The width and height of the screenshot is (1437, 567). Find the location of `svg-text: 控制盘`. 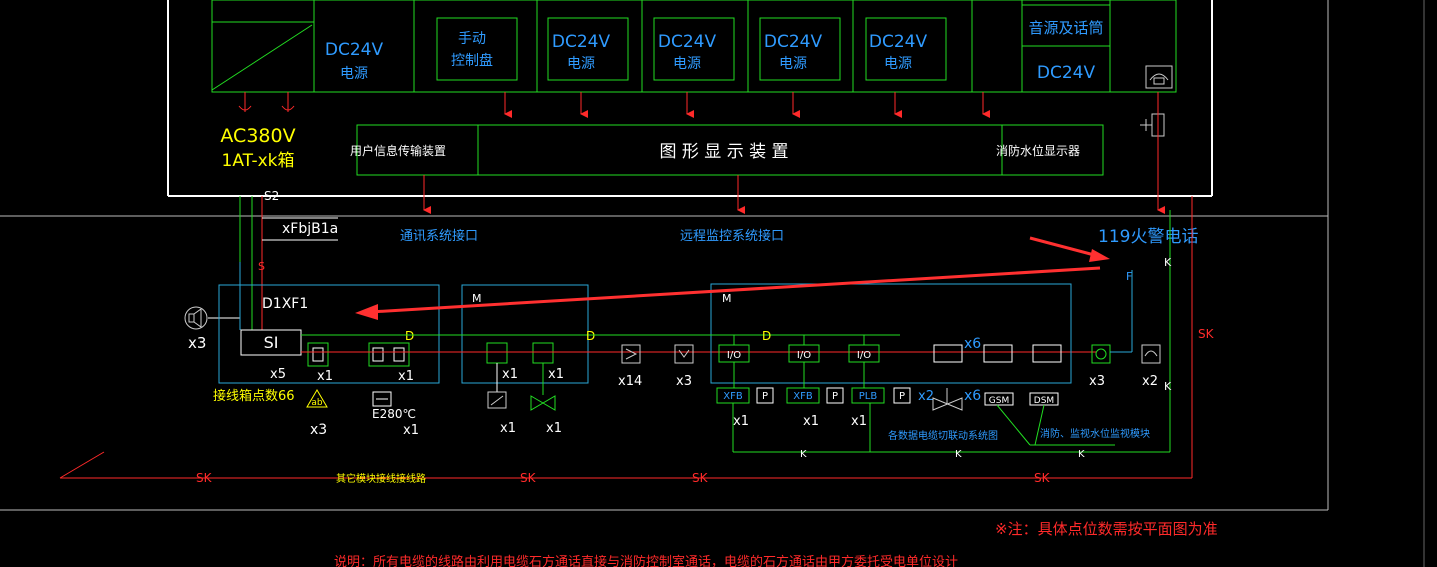

svg-text: 控制盘 is located at coordinates (472, 60).